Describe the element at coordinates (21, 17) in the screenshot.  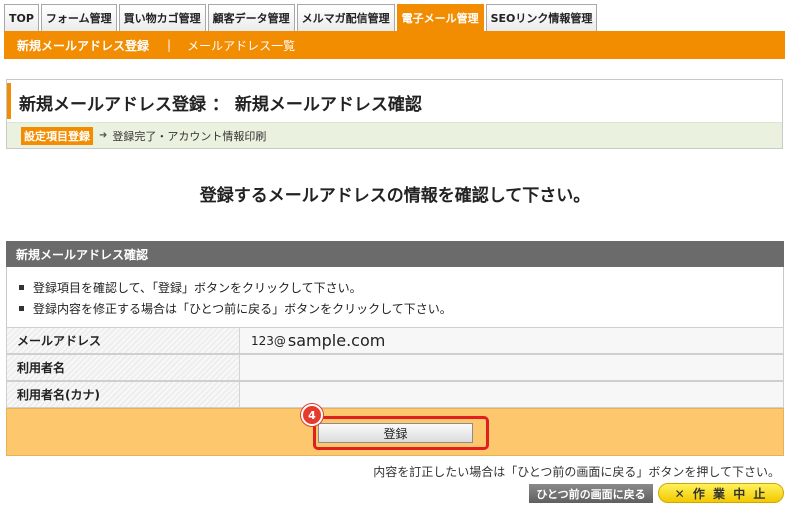
I see `tab-top: TOP` at that location.